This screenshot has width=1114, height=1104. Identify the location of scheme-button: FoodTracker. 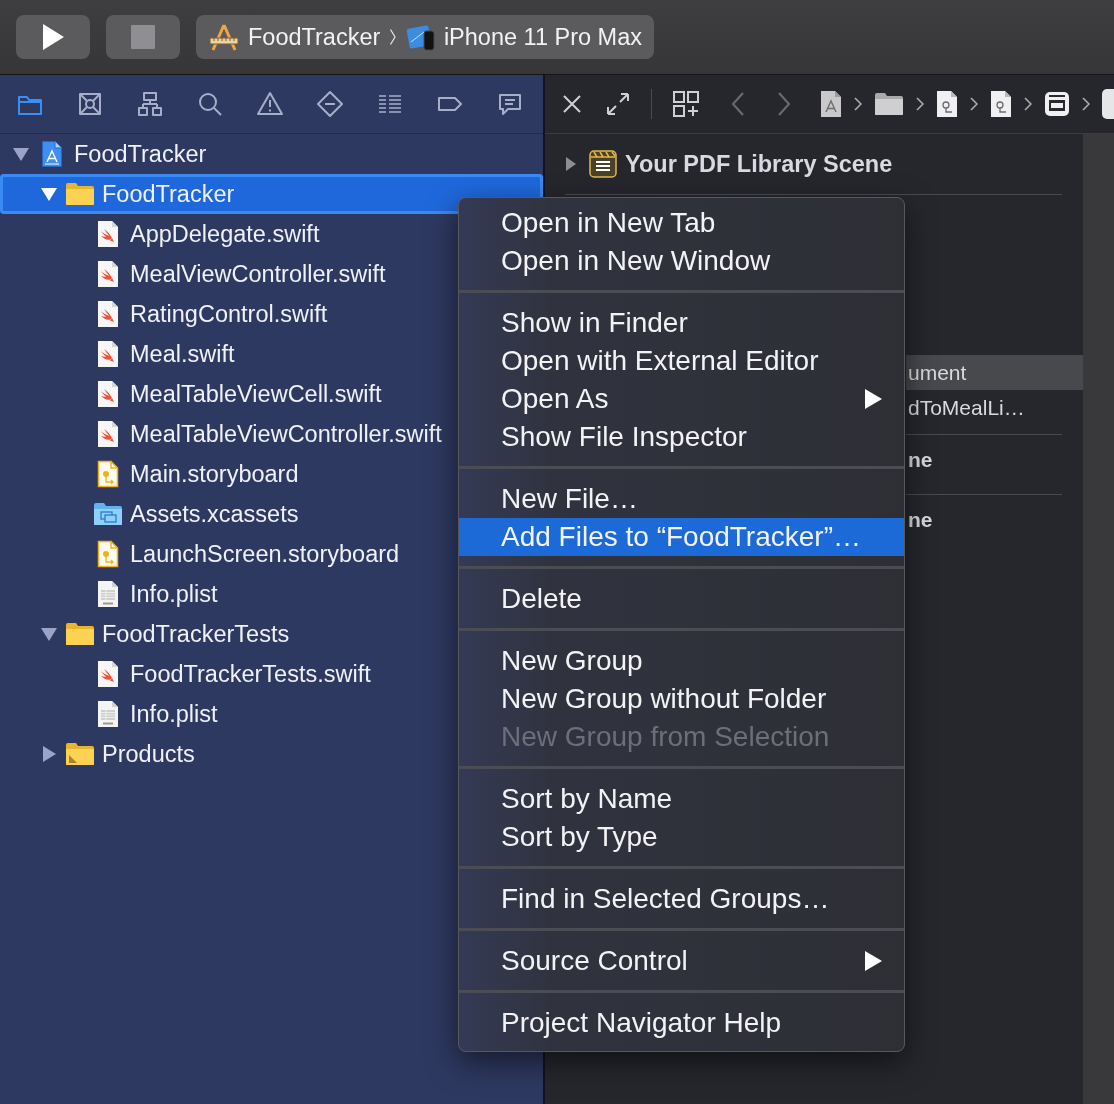
(294, 37).